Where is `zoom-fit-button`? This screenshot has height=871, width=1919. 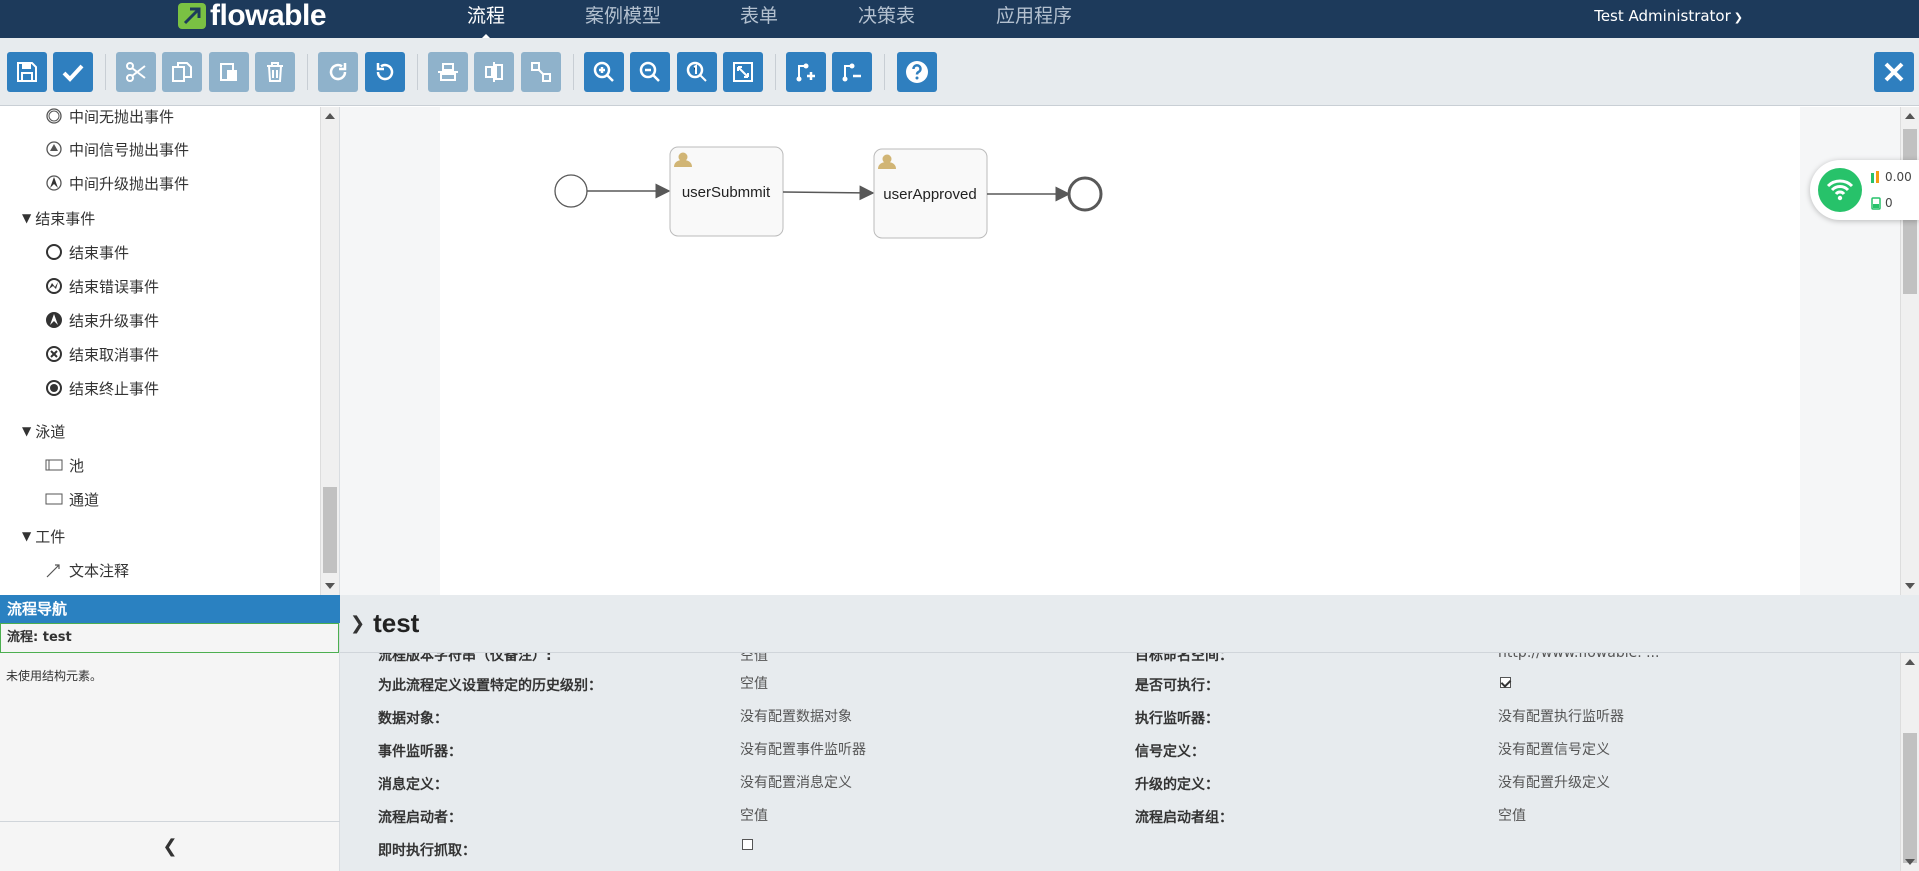 zoom-fit-button is located at coordinates (743, 72).